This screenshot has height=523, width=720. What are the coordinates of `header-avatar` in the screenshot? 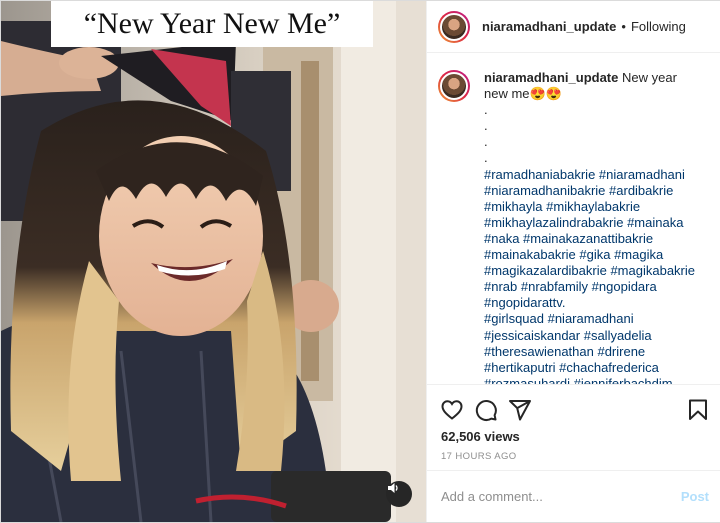 It's located at (454, 26).